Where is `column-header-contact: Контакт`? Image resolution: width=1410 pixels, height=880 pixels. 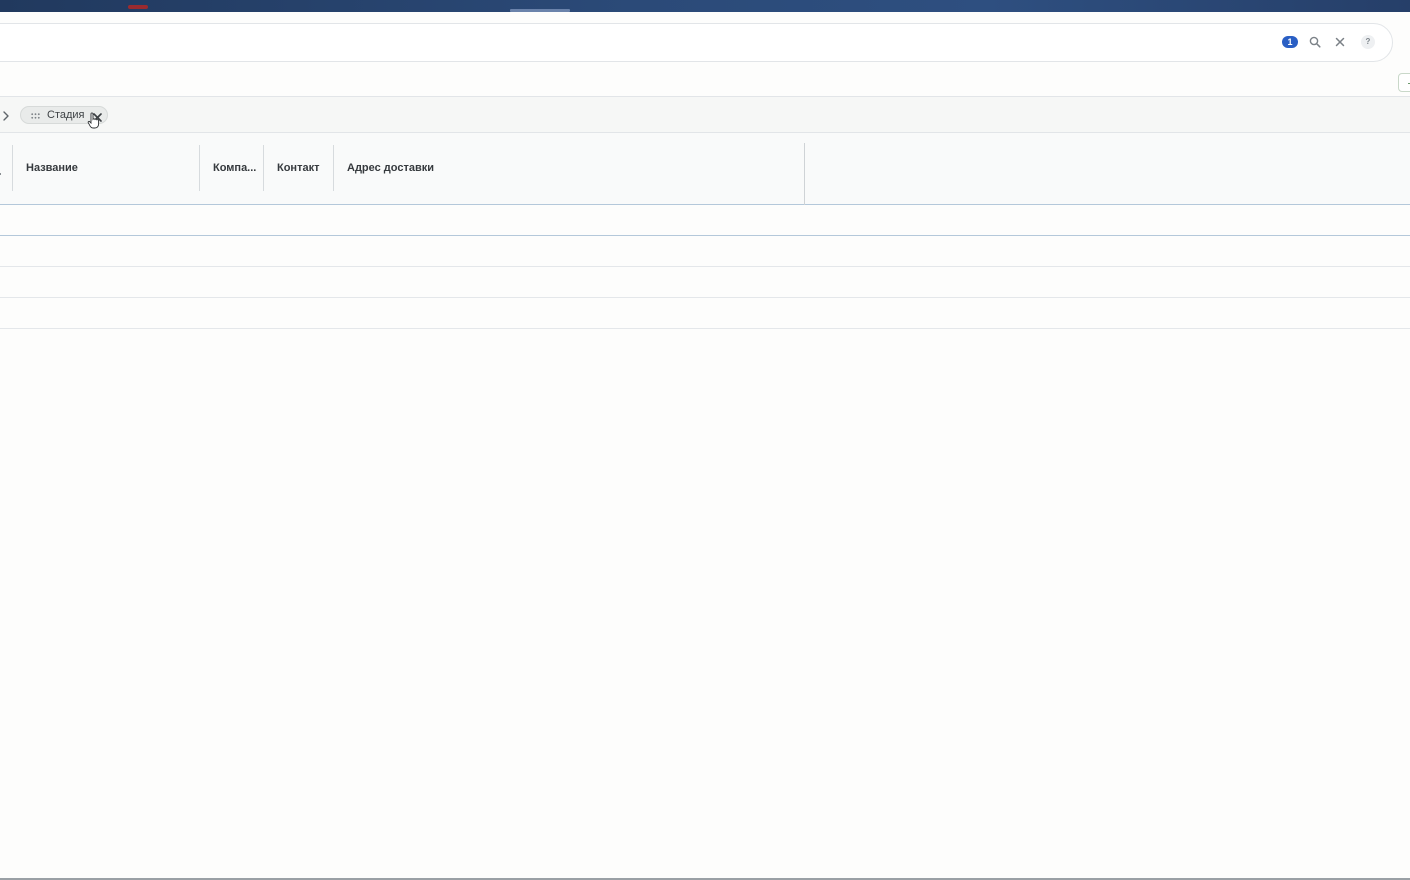 column-header-contact: Контакт is located at coordinates (298, 168).